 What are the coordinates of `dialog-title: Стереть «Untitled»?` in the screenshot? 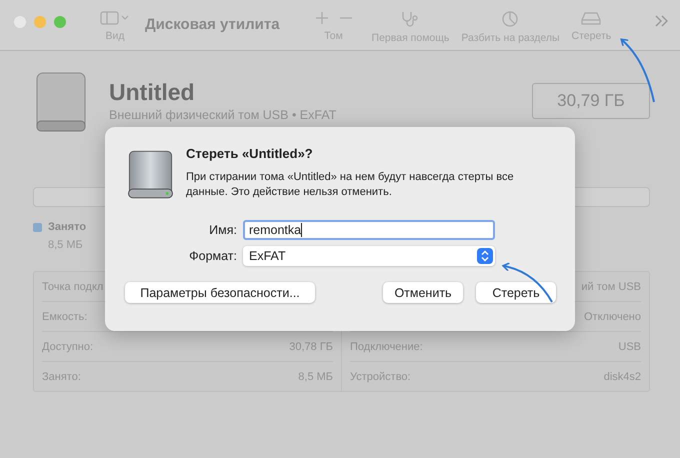 It's located at (250, 153).